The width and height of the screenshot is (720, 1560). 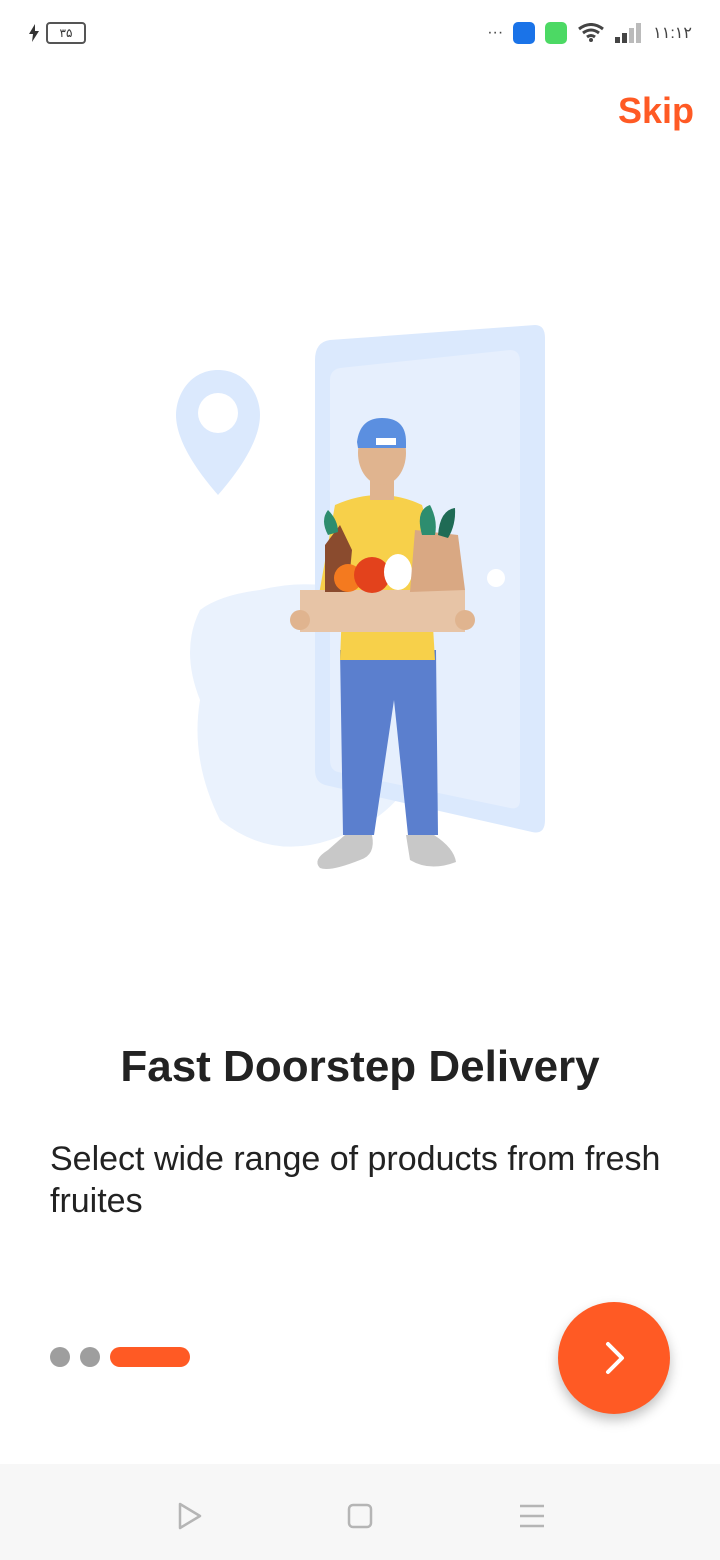 I want to click on page-indicator, so click(x=120, y=1357).